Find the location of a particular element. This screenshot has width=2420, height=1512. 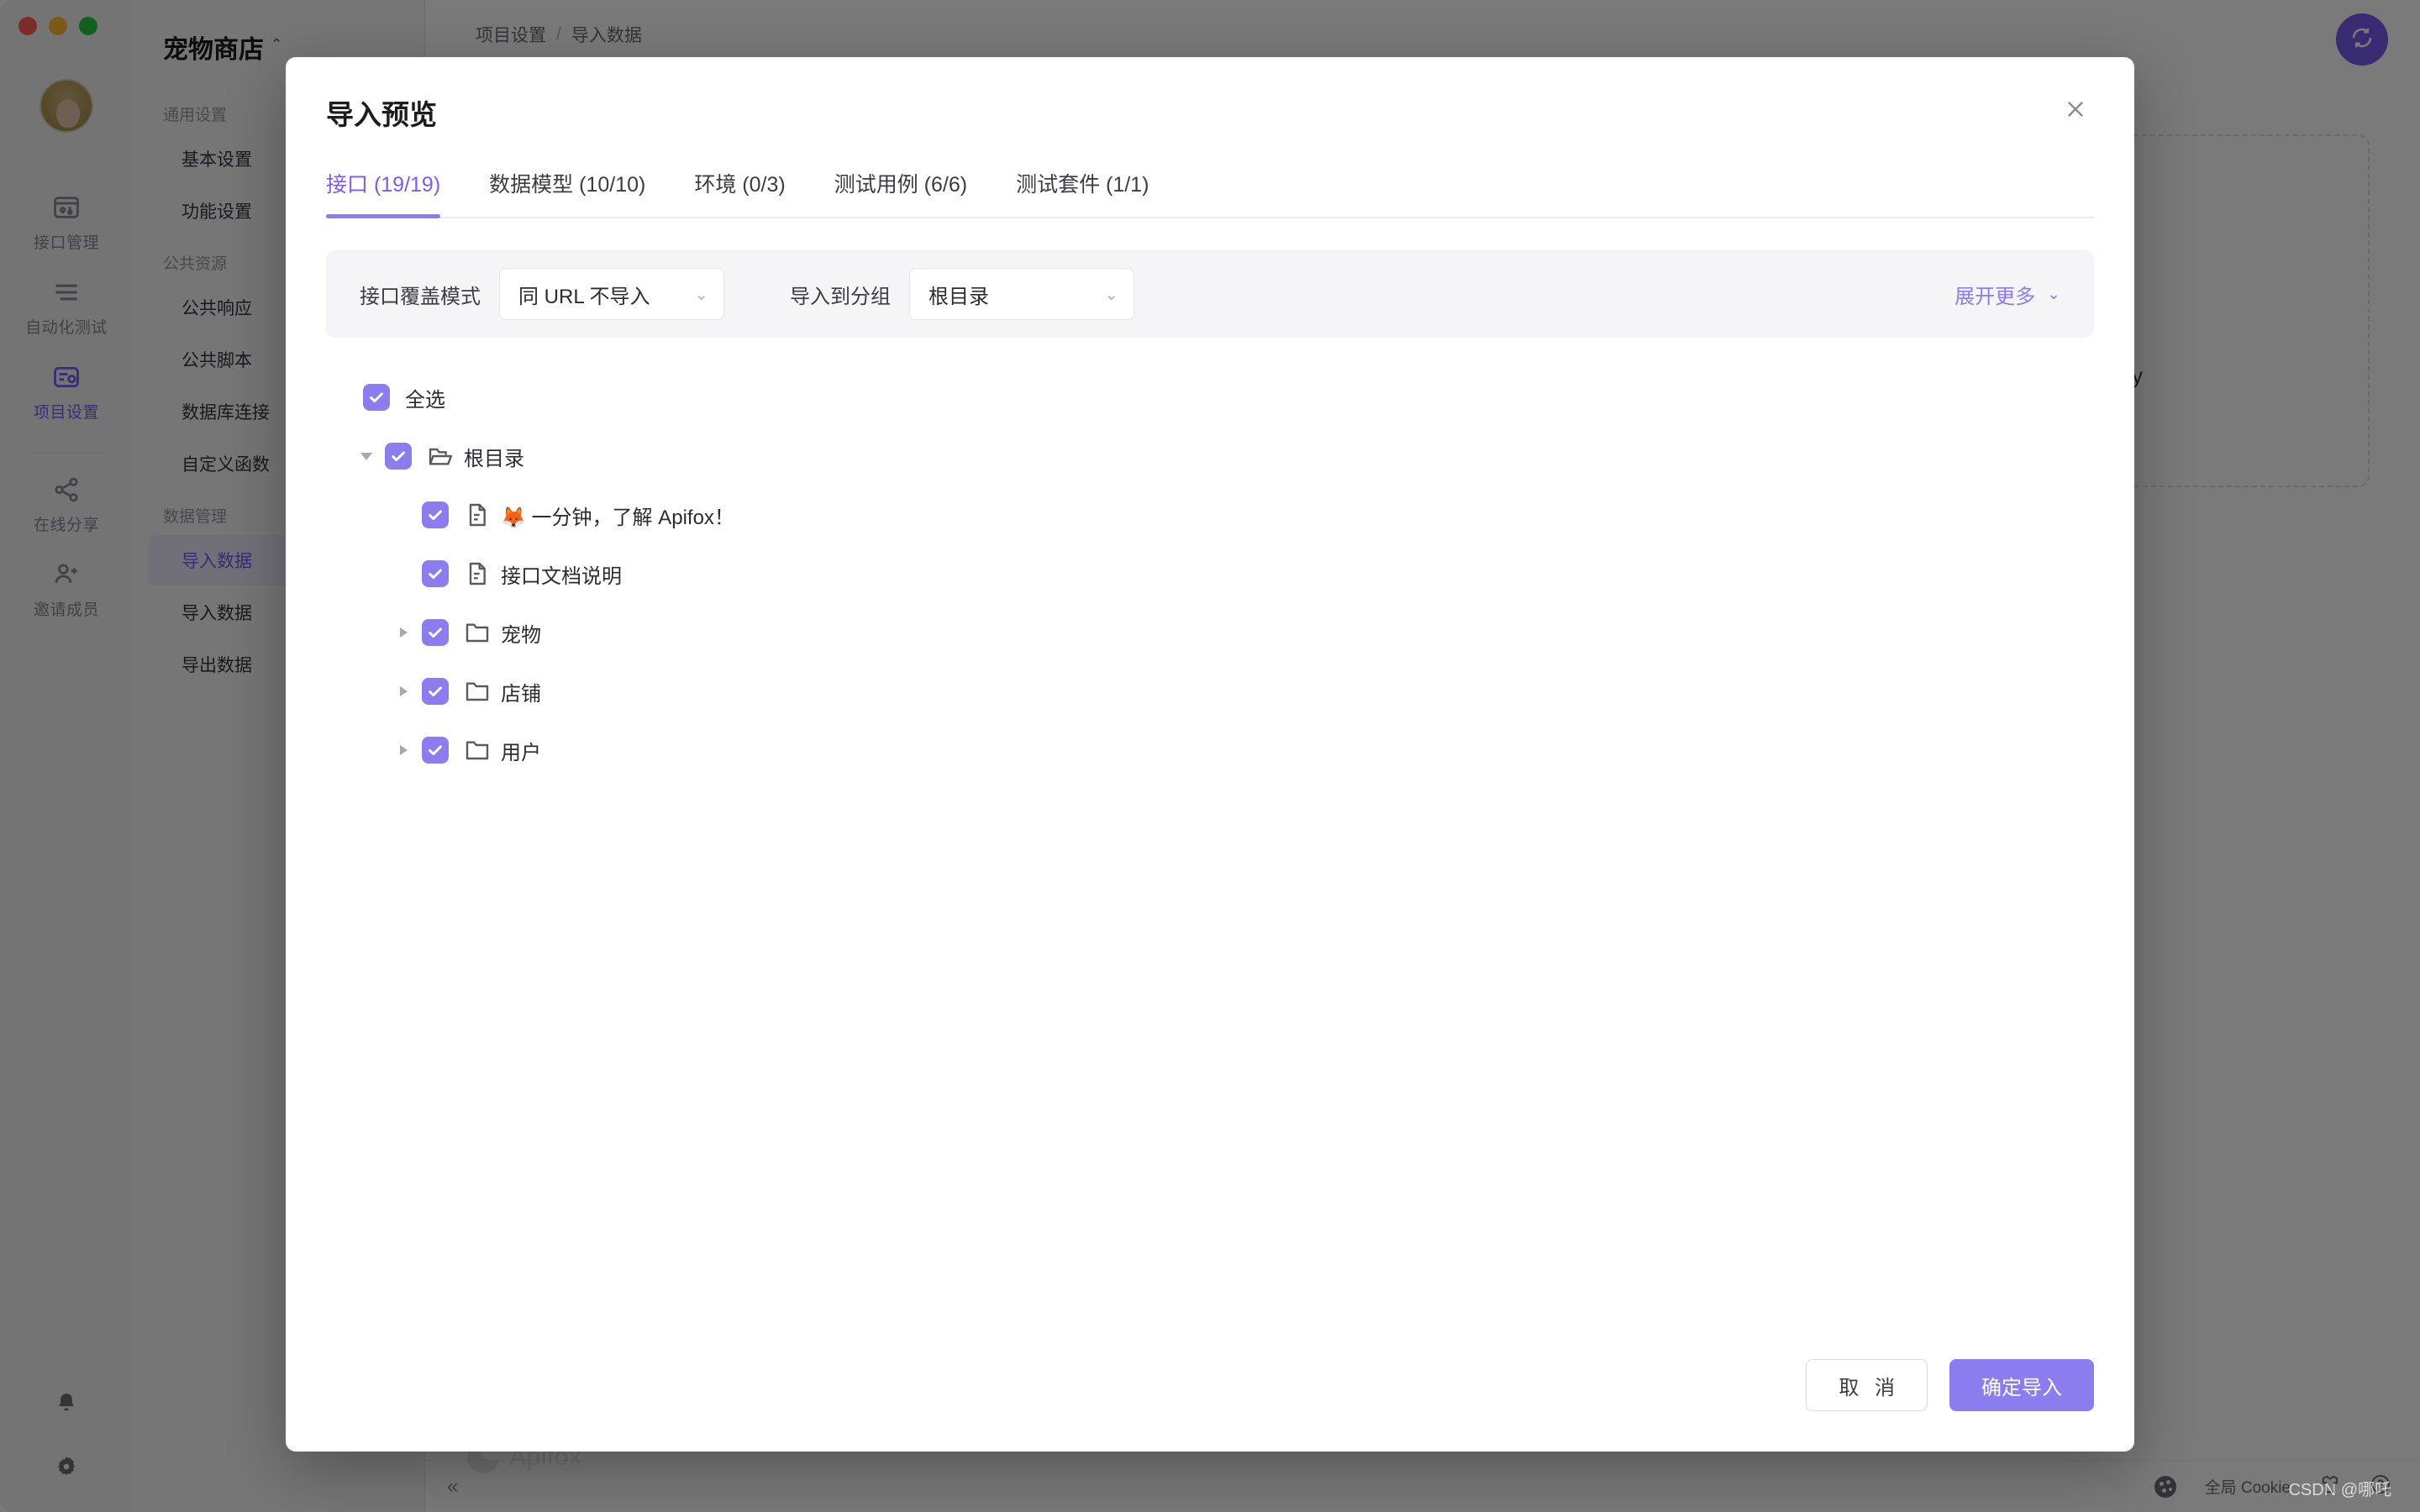

tree-row: 根目录 is located at coordinates (1210, 456).